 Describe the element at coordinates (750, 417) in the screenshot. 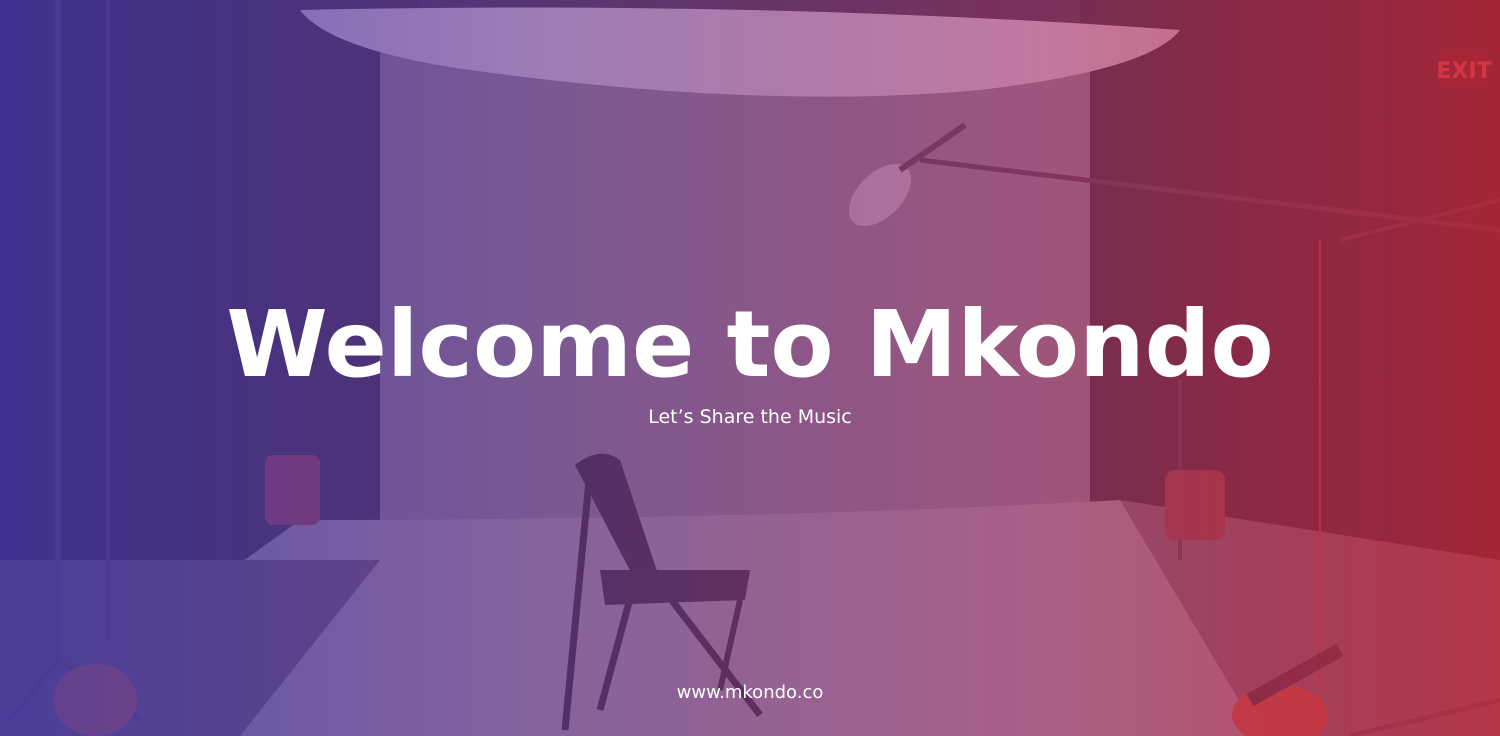

I see `hero-subtitle: Let’s Share the Music` at that location.